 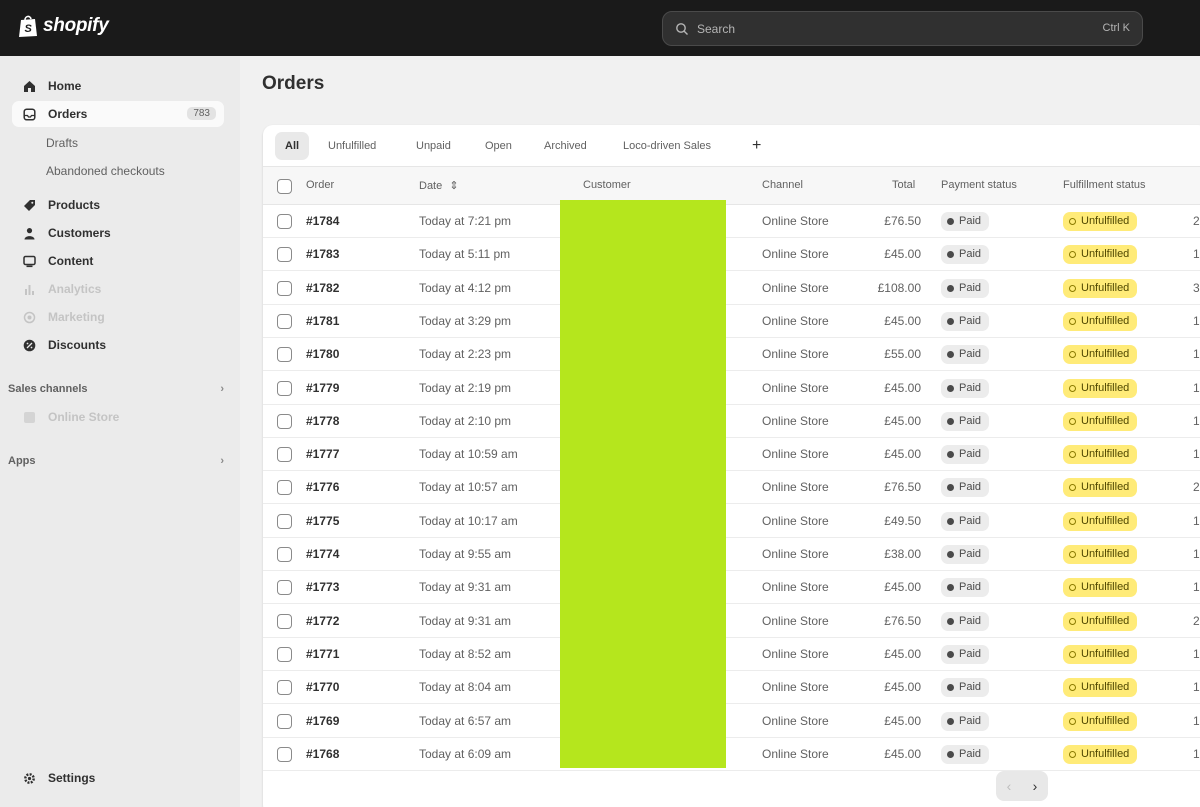 I want to click on payment-status-badge: Paid, so click(x=965, y=654).